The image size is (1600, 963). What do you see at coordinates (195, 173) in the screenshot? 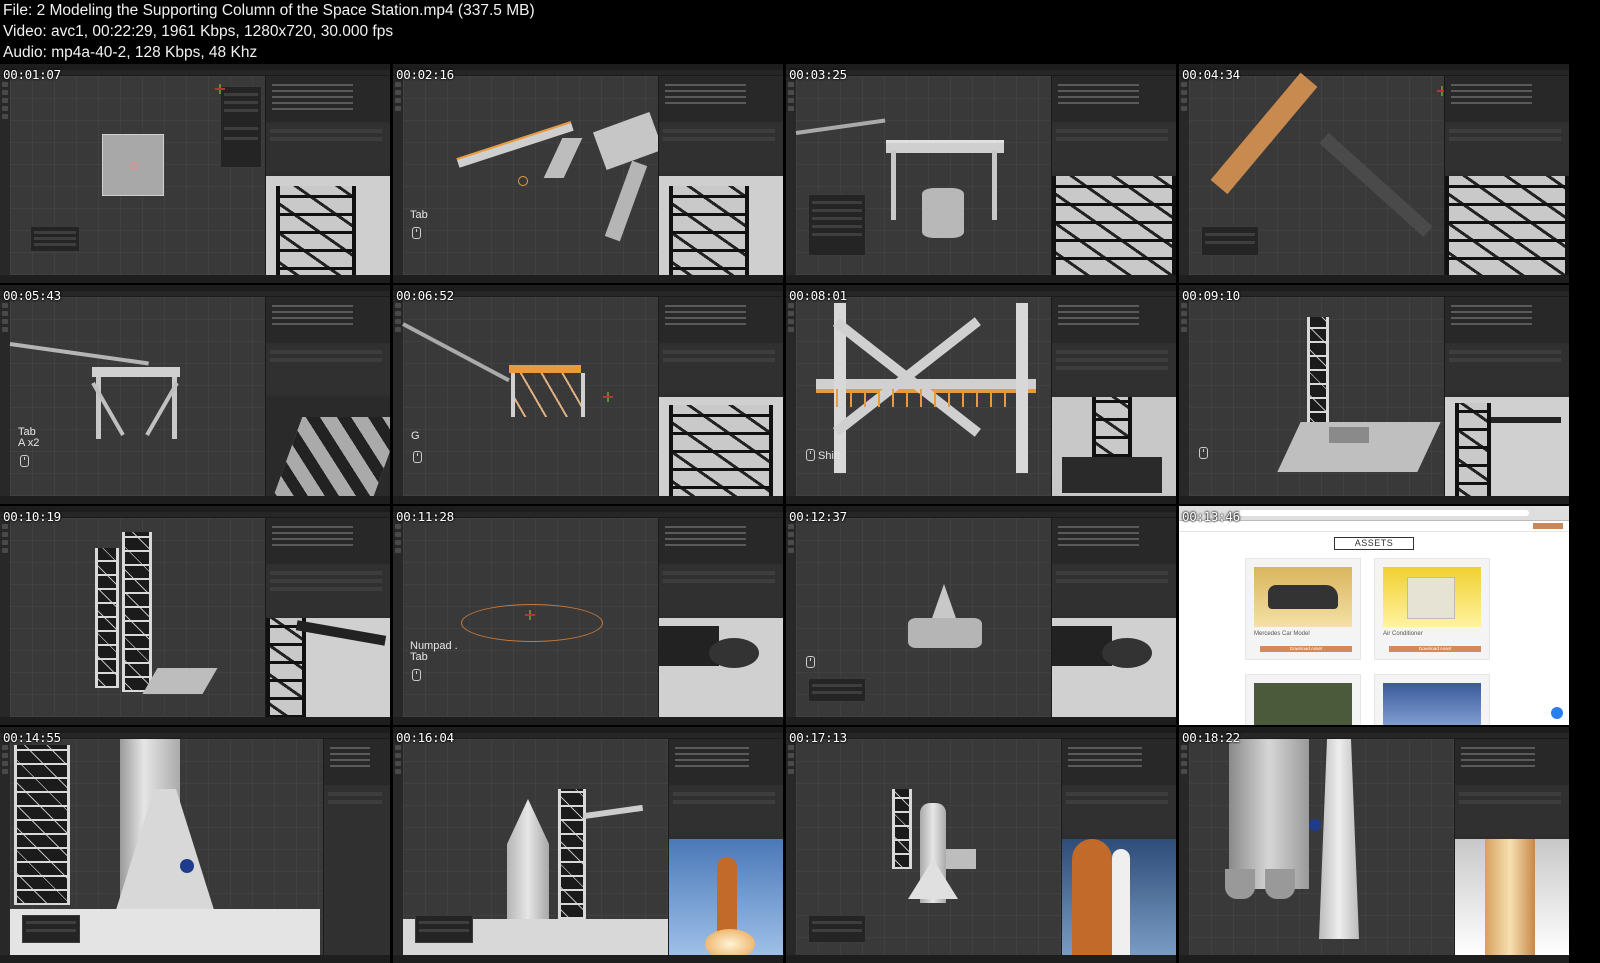
I see `thumbnail-tile: 00:01:07` at bounding box center [195, 173].